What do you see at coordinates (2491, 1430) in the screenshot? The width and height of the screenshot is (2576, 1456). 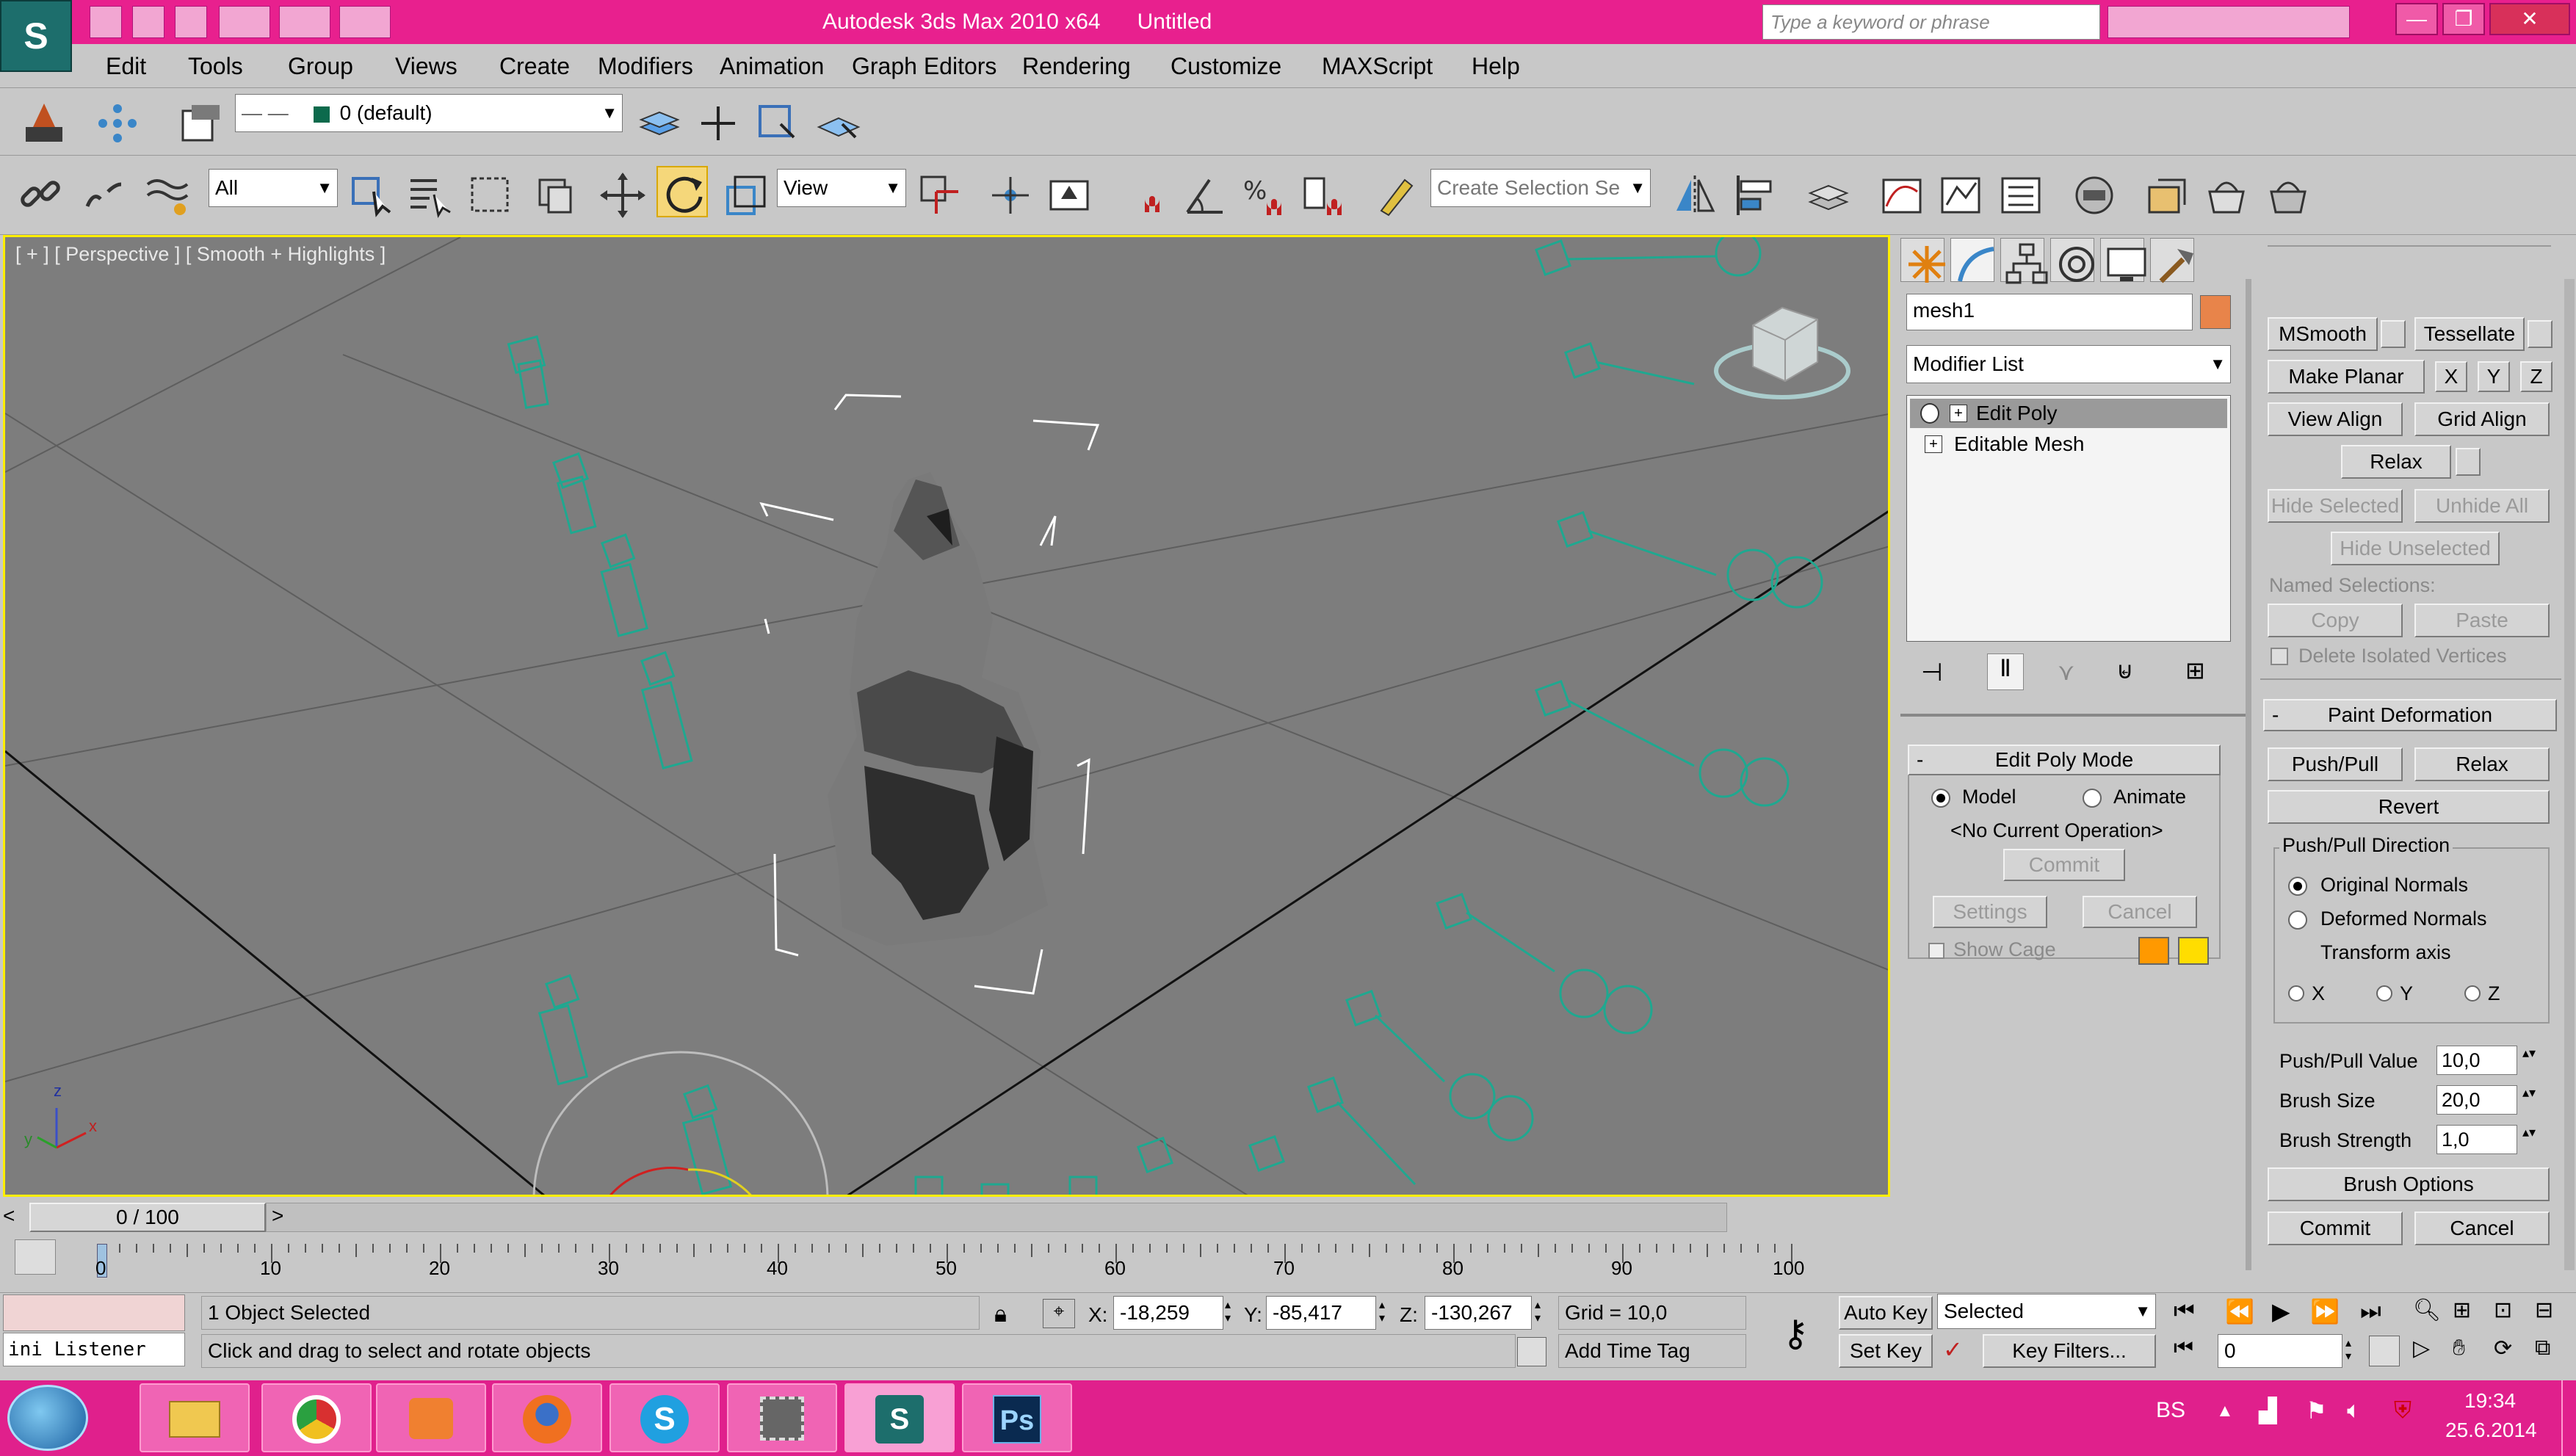 I see `clock-date: 25.6.2014` at bounding box center [2491, 1430].